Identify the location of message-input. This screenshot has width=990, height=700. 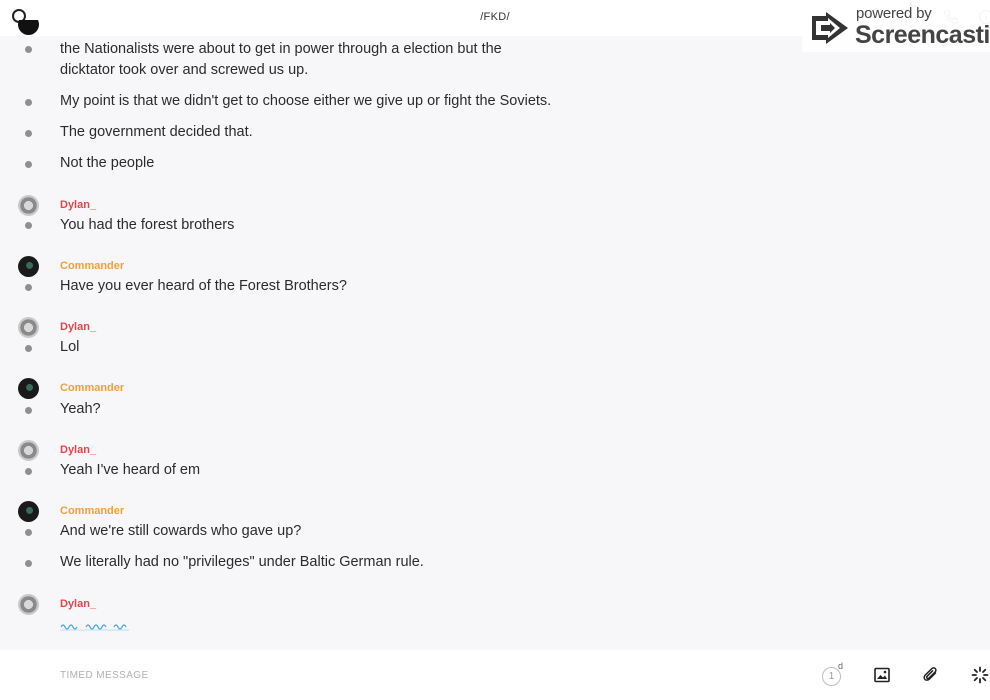
(410, 675).